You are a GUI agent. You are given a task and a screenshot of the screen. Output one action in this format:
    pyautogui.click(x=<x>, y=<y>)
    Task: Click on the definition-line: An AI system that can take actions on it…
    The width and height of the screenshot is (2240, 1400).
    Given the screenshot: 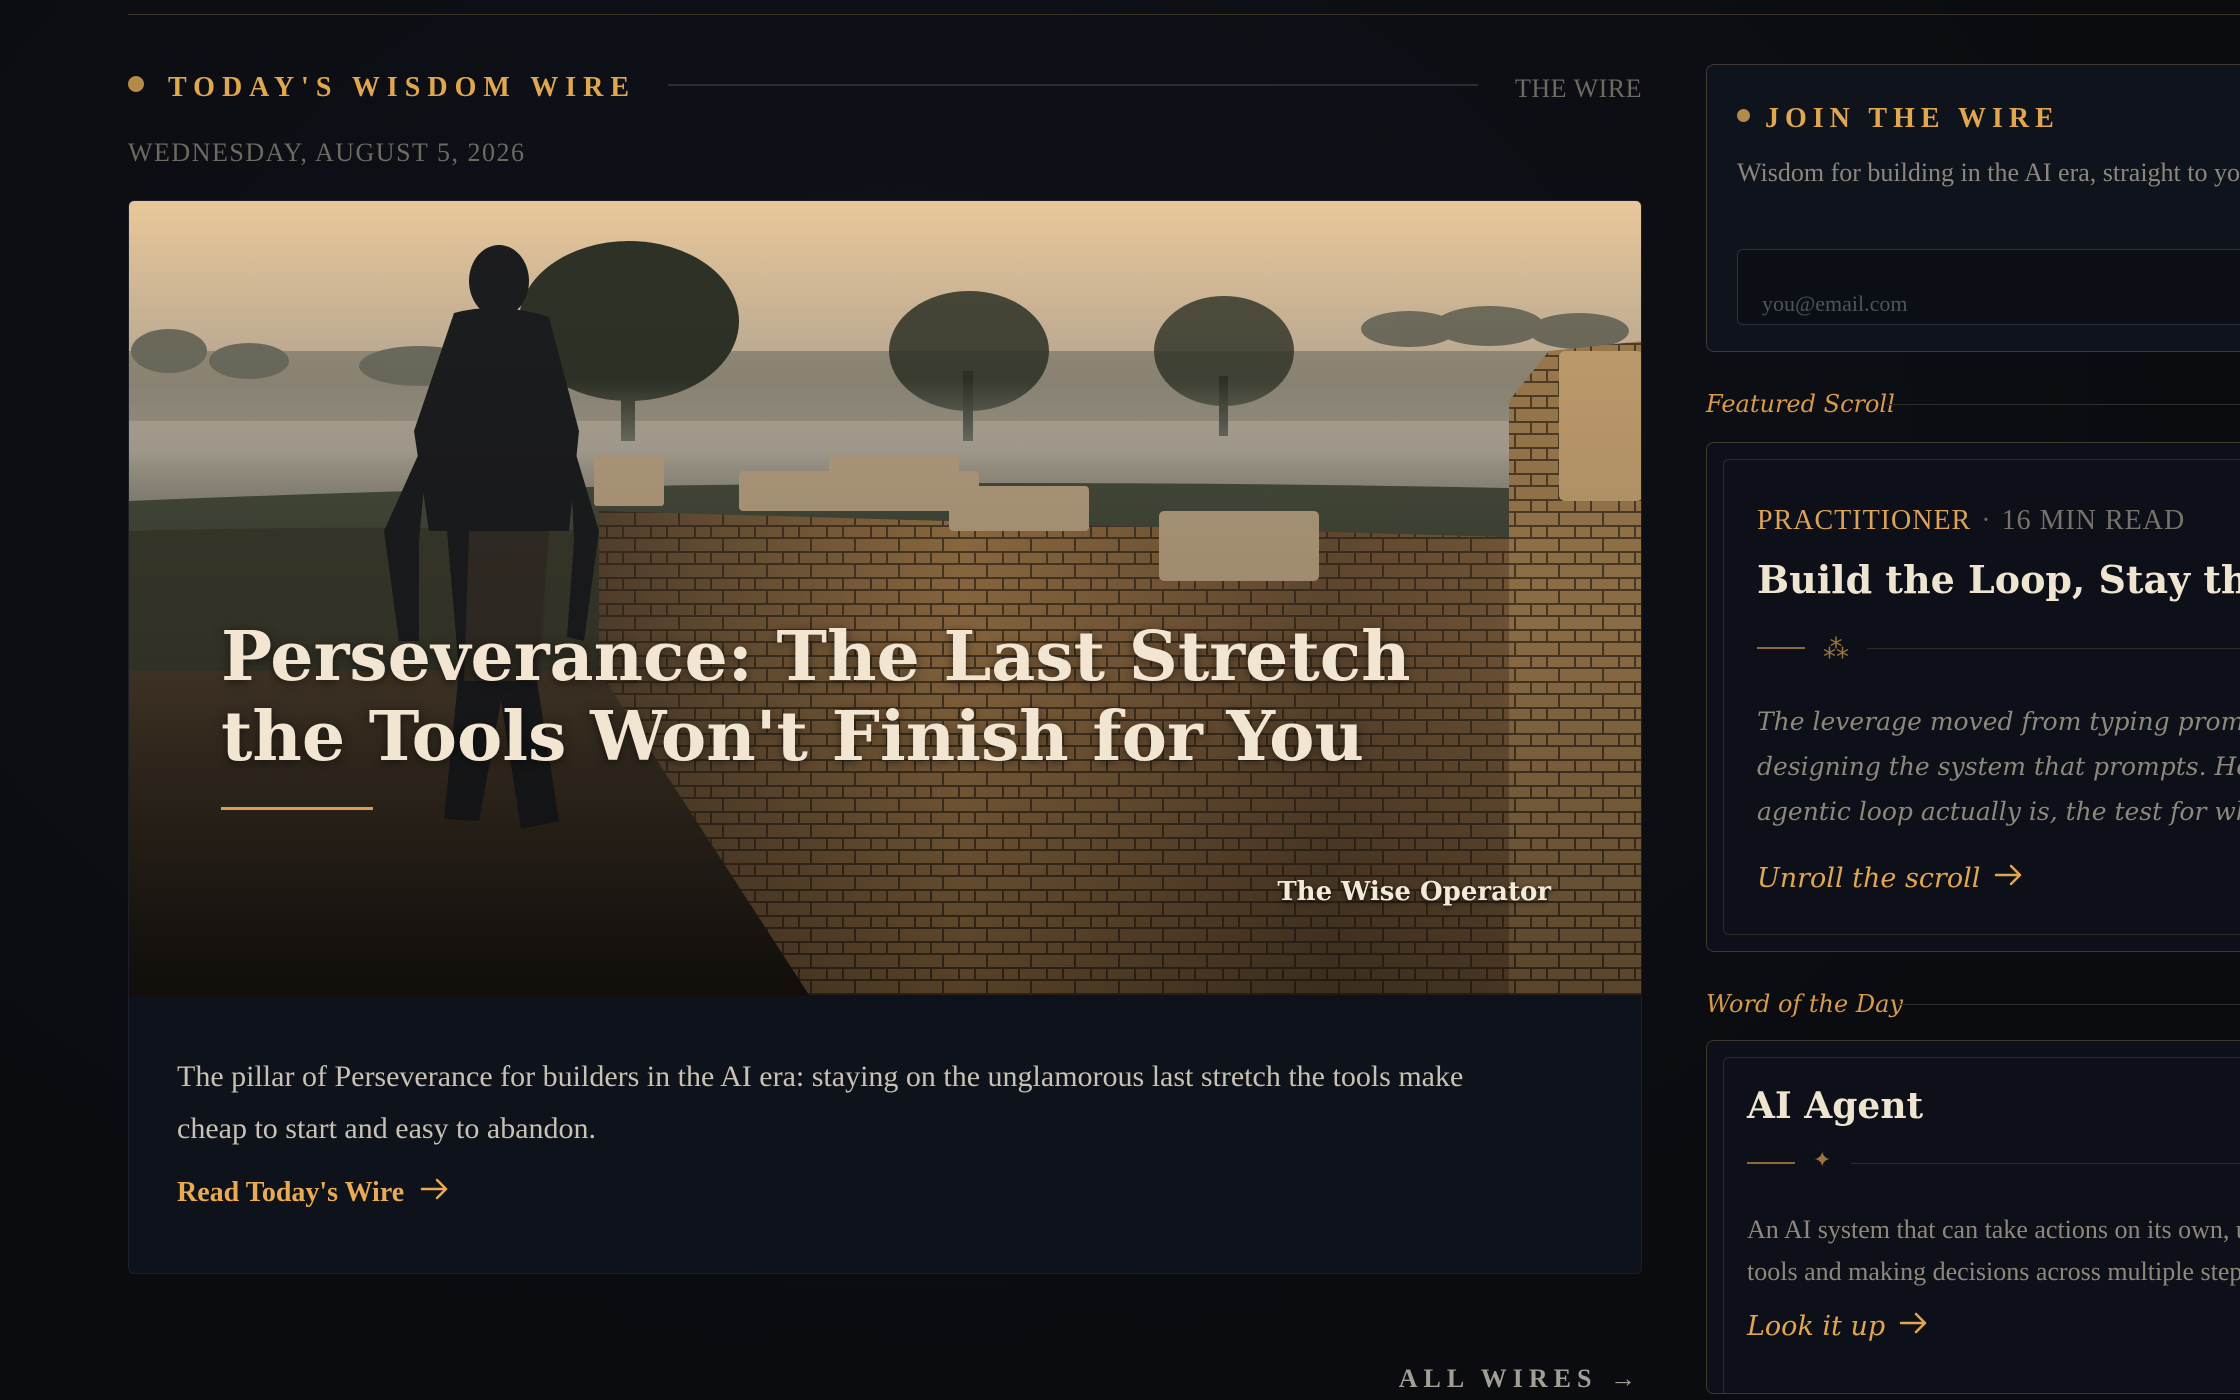 What is the action you would take?
    pyautogui.click(x=1993, y=1229)
    